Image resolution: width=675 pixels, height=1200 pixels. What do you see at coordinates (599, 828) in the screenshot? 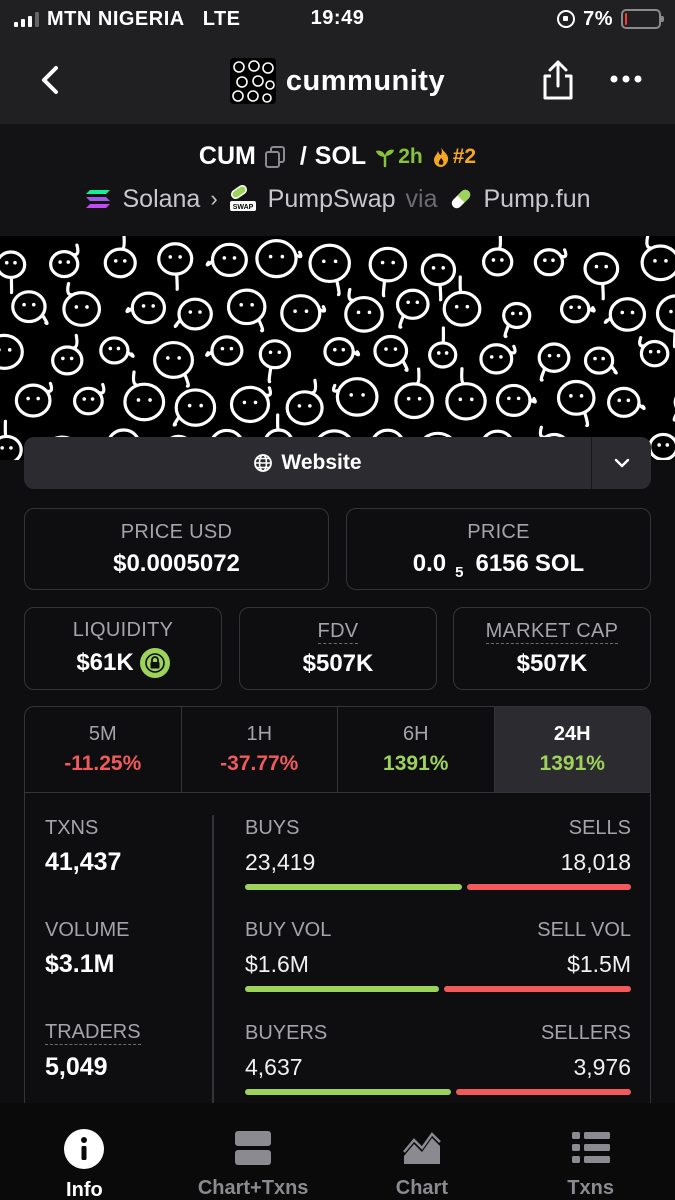
I see `sells-label: SELLS` at bounding box center [599, 828].